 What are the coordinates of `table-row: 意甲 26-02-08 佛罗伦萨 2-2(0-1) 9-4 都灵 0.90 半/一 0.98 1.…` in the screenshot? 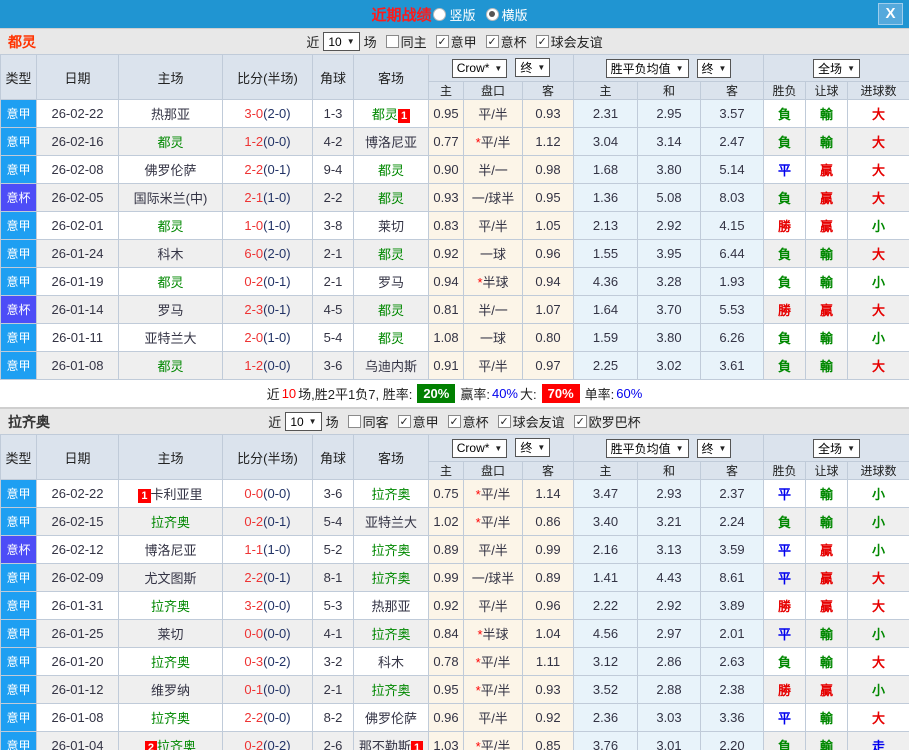 It's located at (454, 169).